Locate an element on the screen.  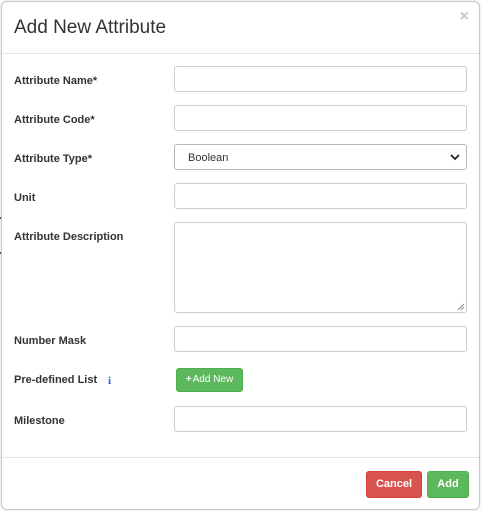
attribute-description-textarea is located at coordinates (320, 267).